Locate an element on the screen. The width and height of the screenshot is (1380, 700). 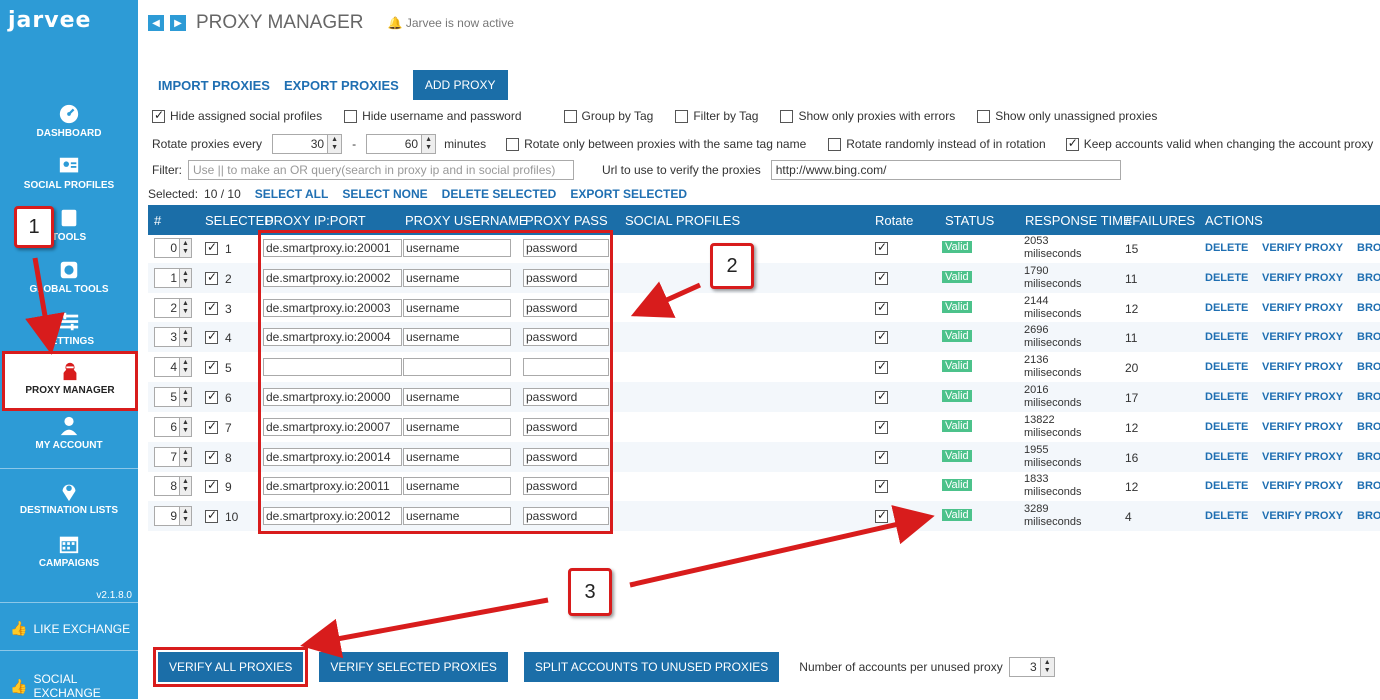
arrow-3b is located at coordinates (424, 628).